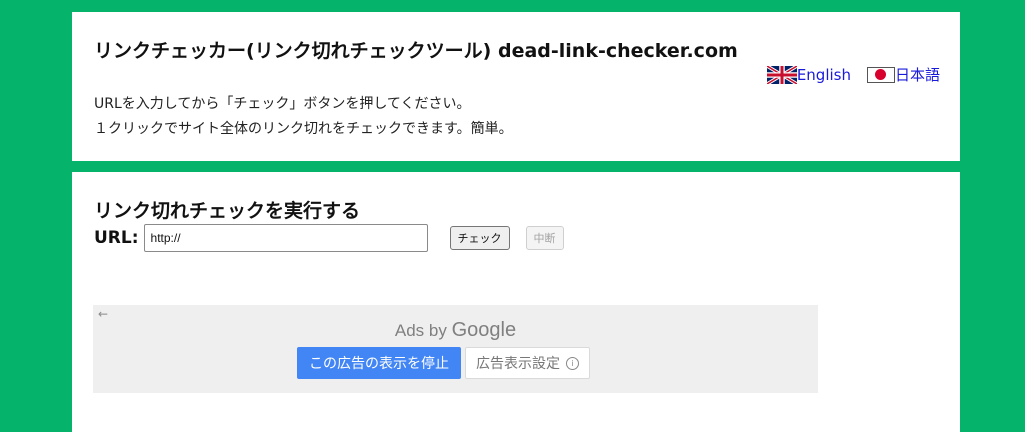 This screenshot has height=432, width=1025. I want to click on uk-flag-icon, so click(781, 74).